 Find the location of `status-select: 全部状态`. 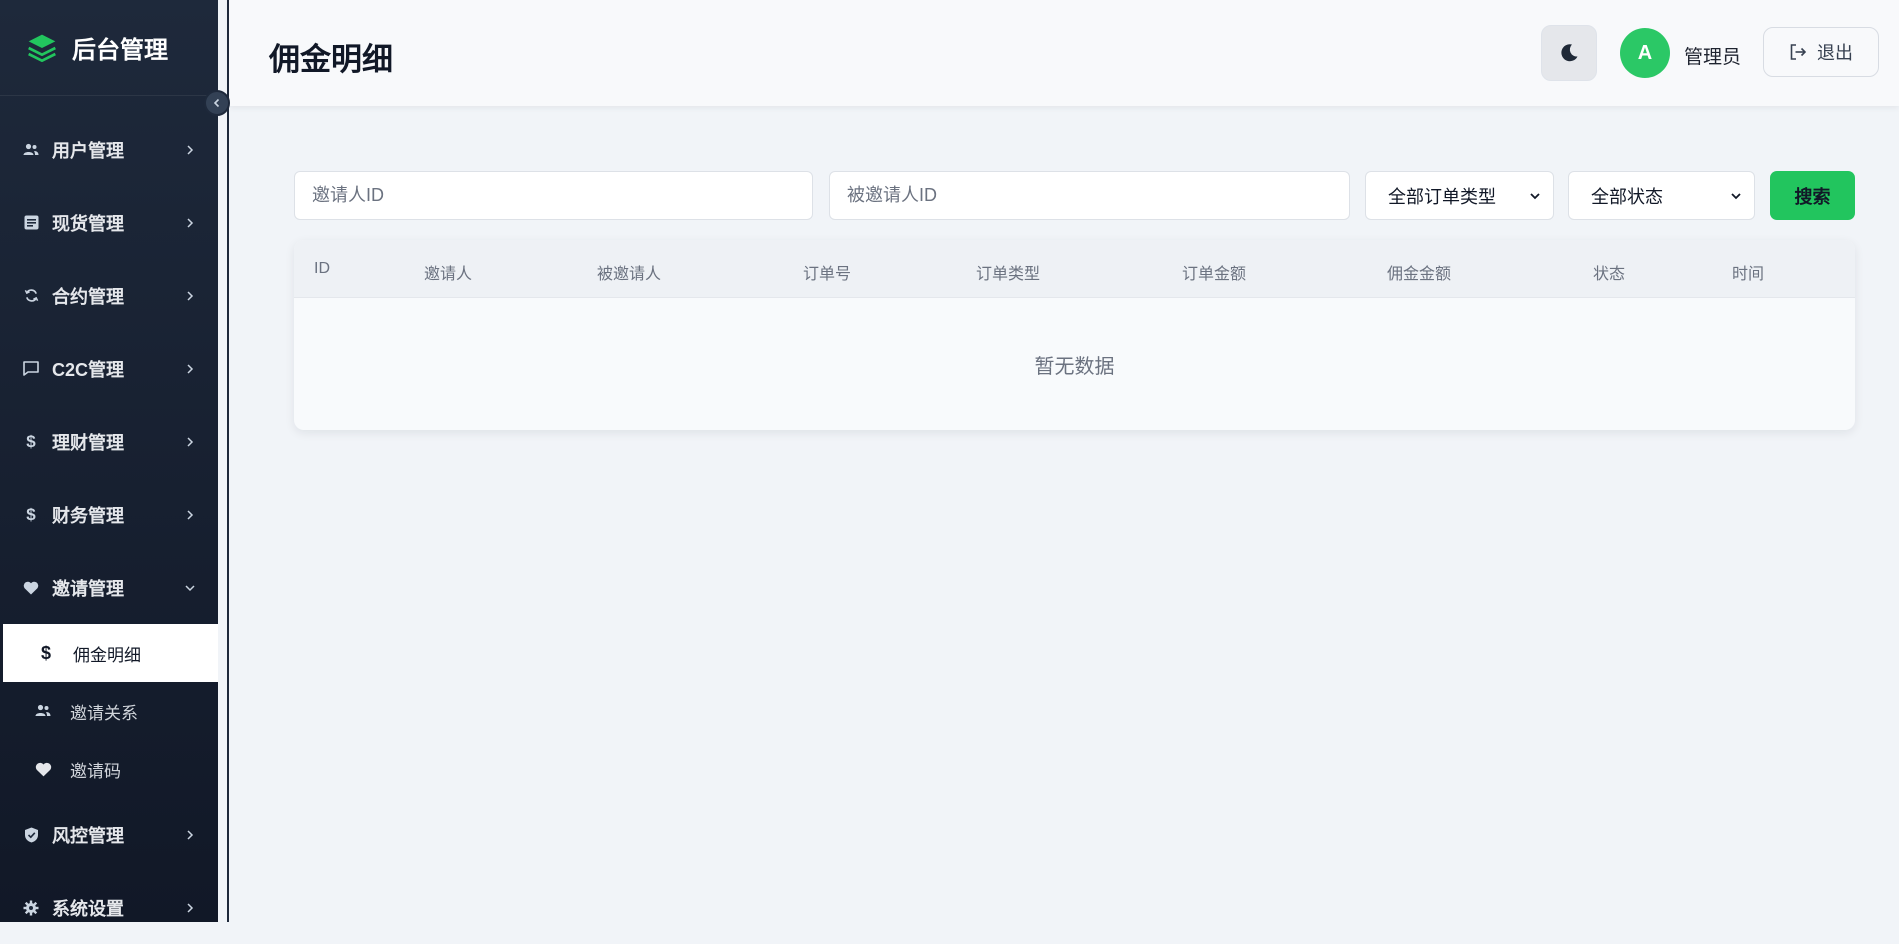

status-select: 全部状态 is located at coordinates (1661, 195).